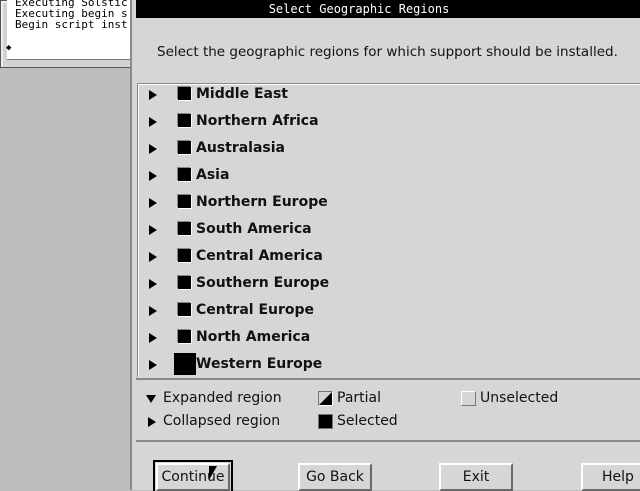 The height and width of the screenshot is (491, 640). What do you see at coordinates (610, 477) in the screenshot?
I see `help-button: Help` at bounding box center [610, 477].